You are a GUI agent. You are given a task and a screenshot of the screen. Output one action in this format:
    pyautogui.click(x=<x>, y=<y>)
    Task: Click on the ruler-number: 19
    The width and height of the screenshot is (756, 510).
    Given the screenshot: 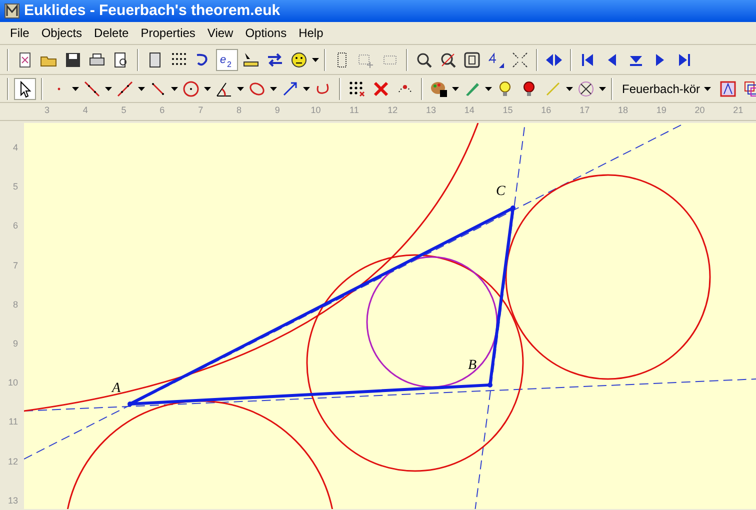 What is the action you would take?
    pyautogui.click(x=661, y=110)
    